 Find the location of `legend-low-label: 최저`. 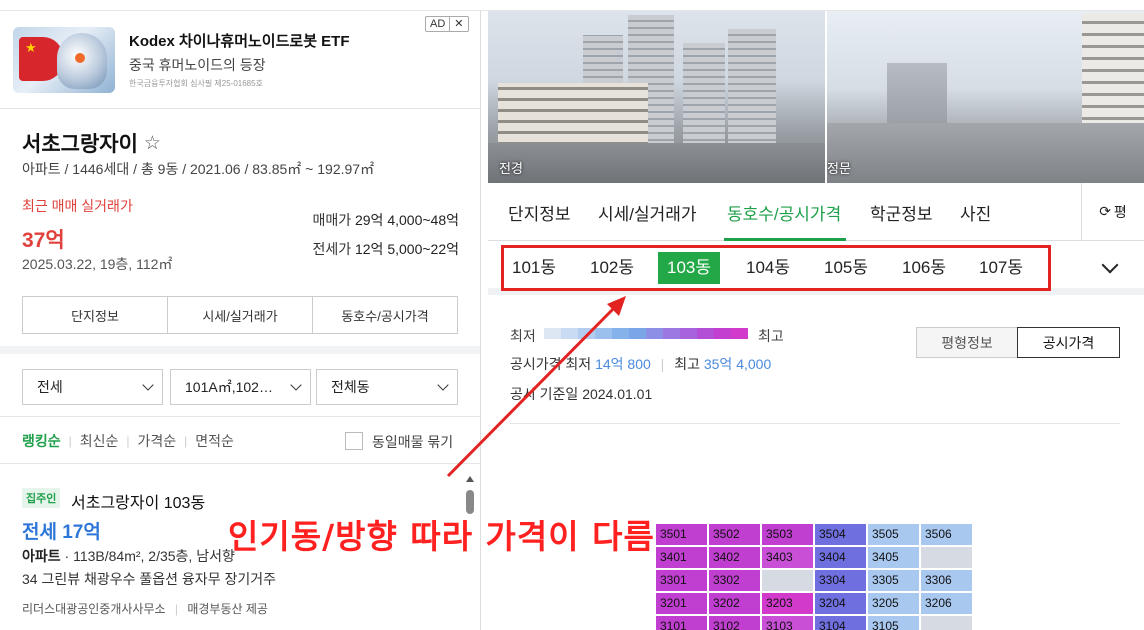

legend-low-label: 최저 is located at coordinates (523, 336).